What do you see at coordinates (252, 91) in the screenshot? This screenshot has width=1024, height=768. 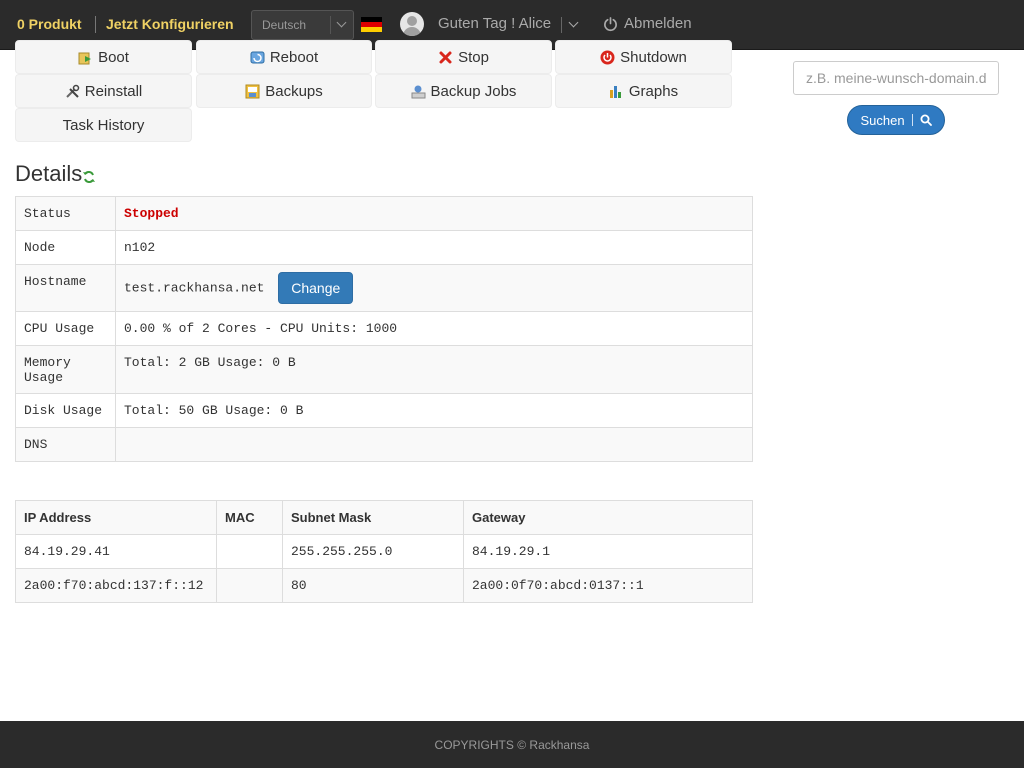 I see `backups-icon` at bounding box center [252, 91].